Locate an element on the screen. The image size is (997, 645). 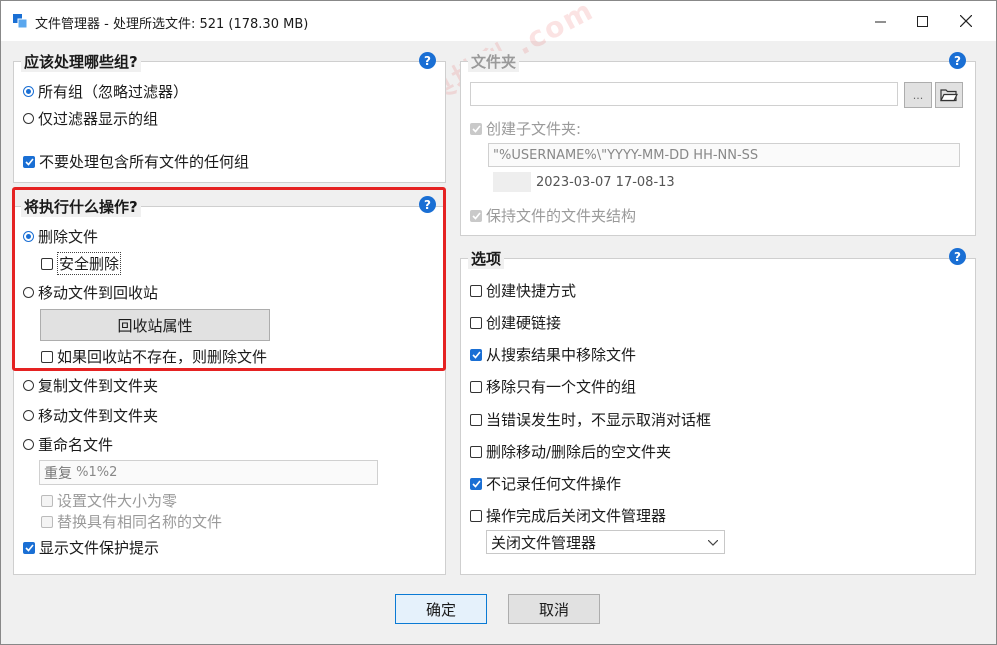
option-no-cancel-dialog: 当错误发生时，不显示取消对话框 is located at coordinates (590, 419).